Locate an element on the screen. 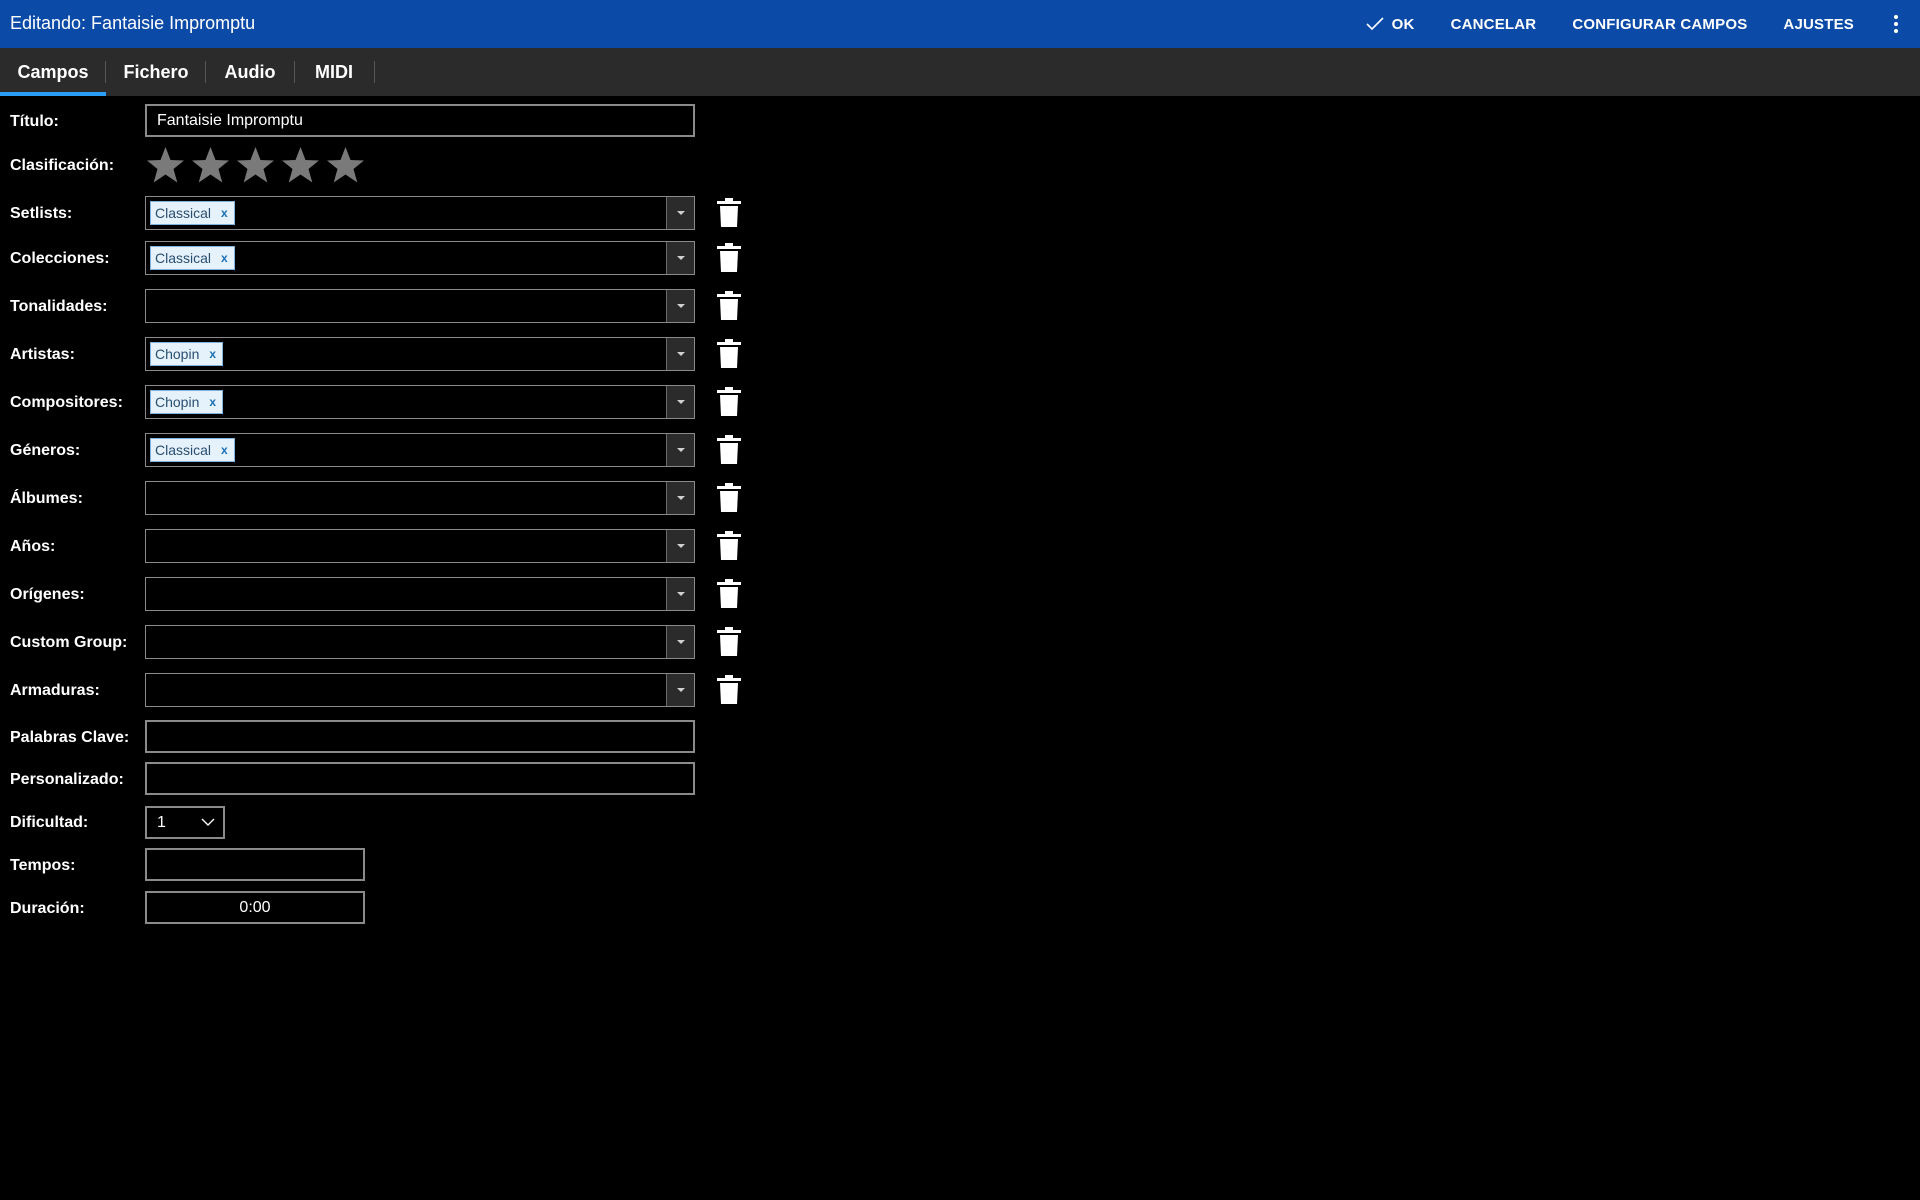 This screenshot has height=1200, width=1920. collection-chip: Classical x is located at coordinates (192, 258).